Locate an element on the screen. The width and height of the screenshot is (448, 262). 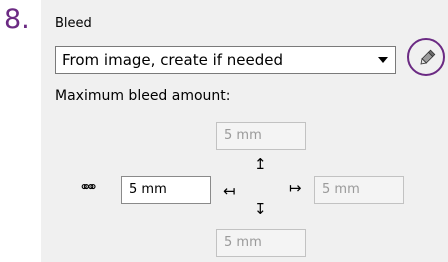
max-bleed-label: Maximum bleed amount: is located at coordinates (143, 96).